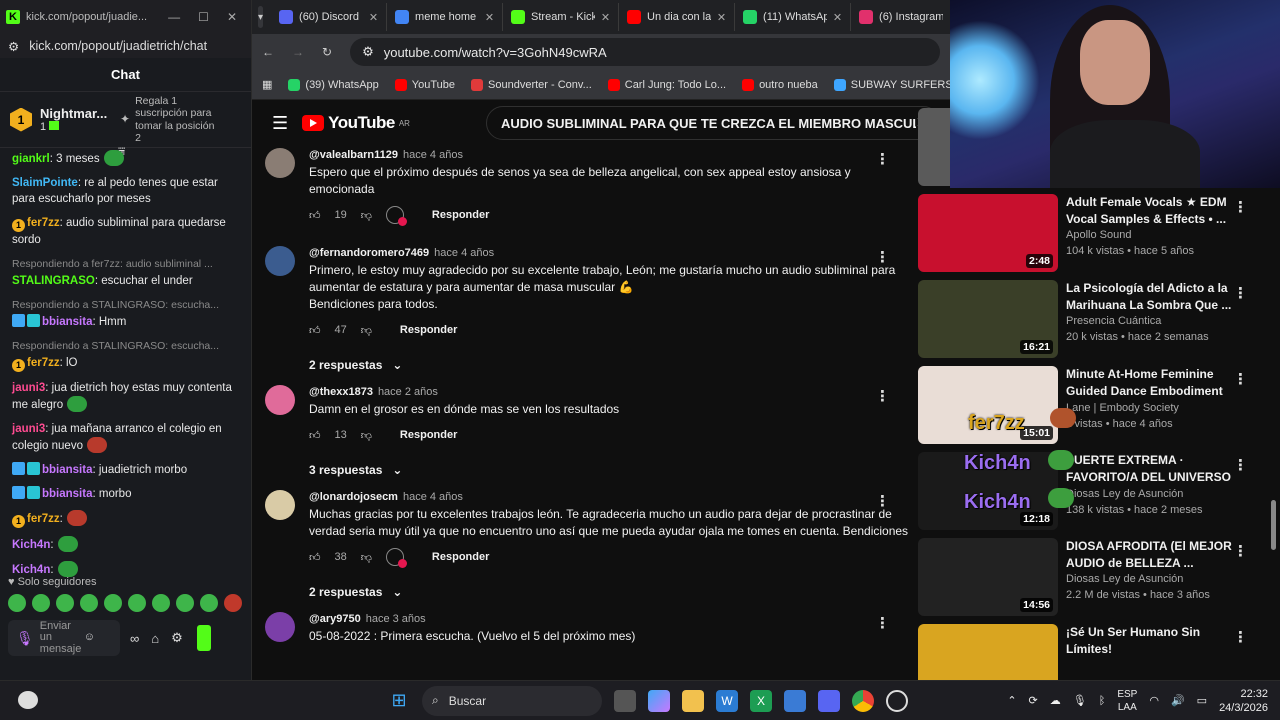 The image size is (1280, 720). Describe the element at coordinates (53, 281) in the screenshot. I see `chat-username: STALINGRASO` at that location.